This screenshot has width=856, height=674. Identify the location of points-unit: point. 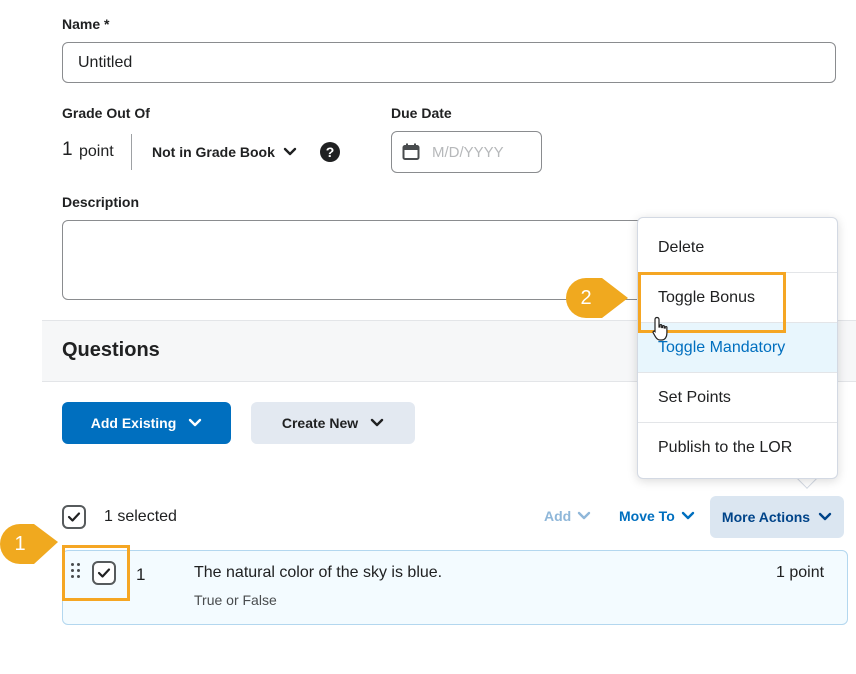
(96, 151).